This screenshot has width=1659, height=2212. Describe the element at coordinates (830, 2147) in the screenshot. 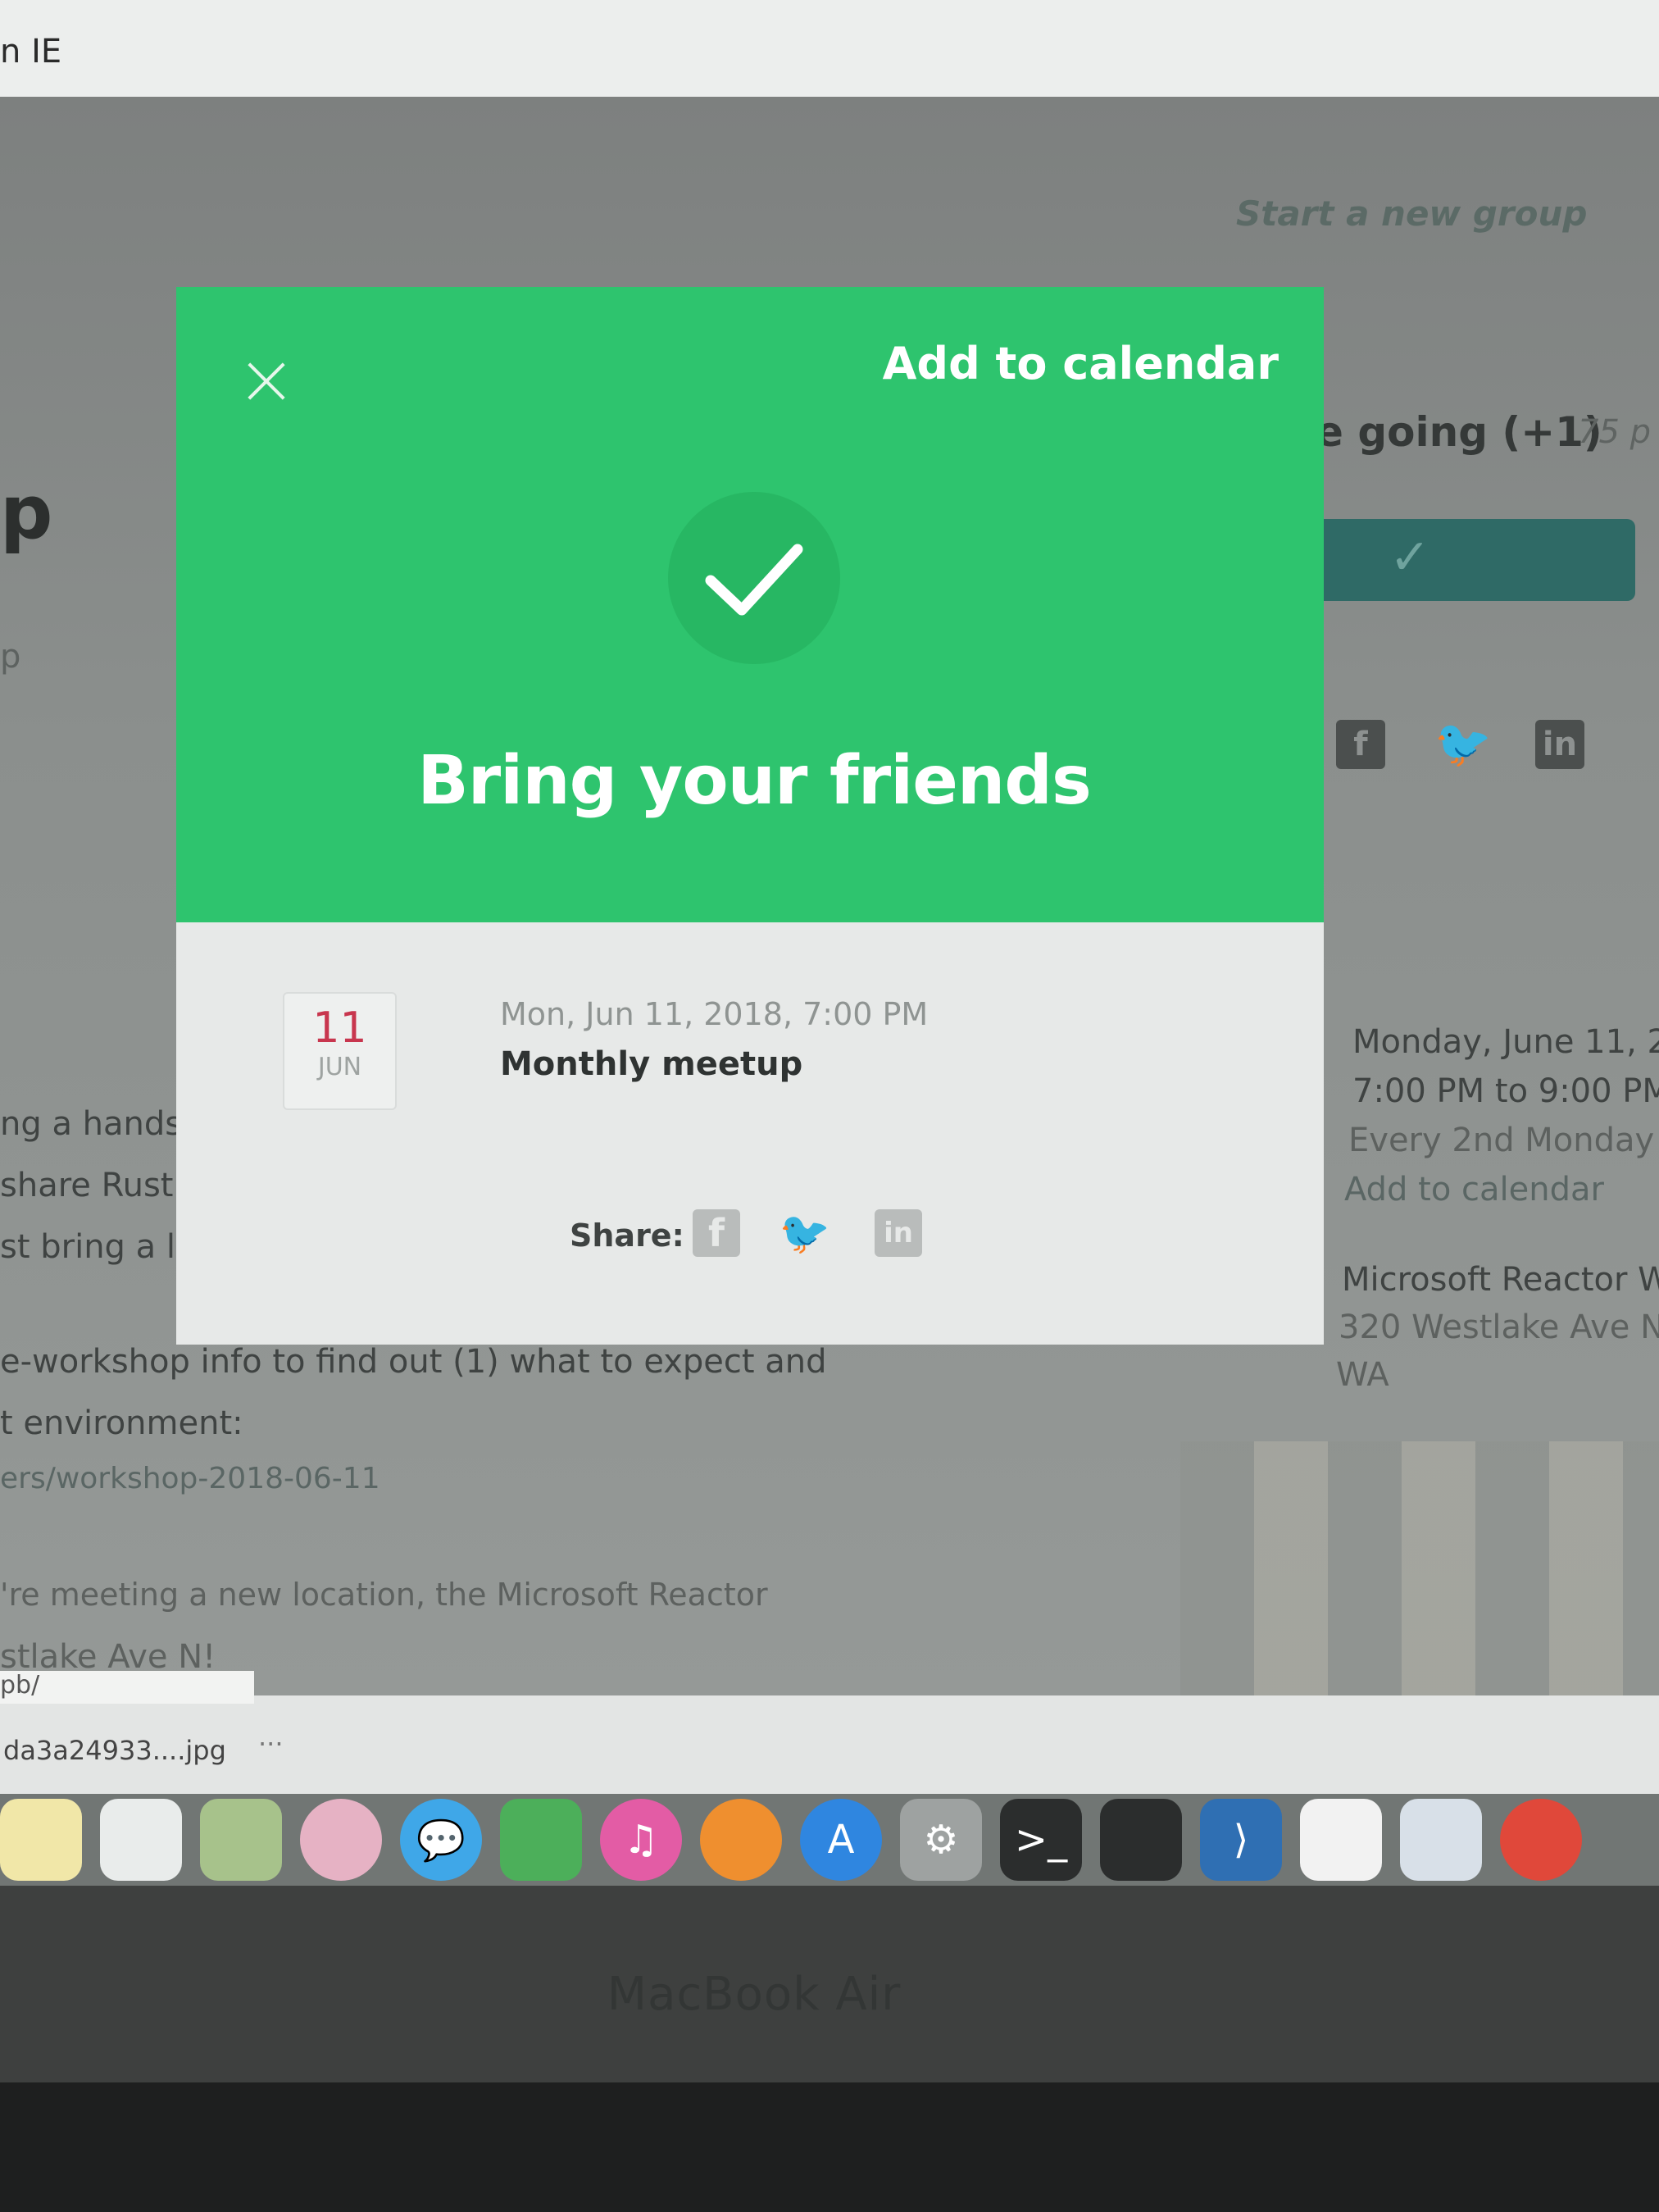

I see `laptop-bezel` at that location.